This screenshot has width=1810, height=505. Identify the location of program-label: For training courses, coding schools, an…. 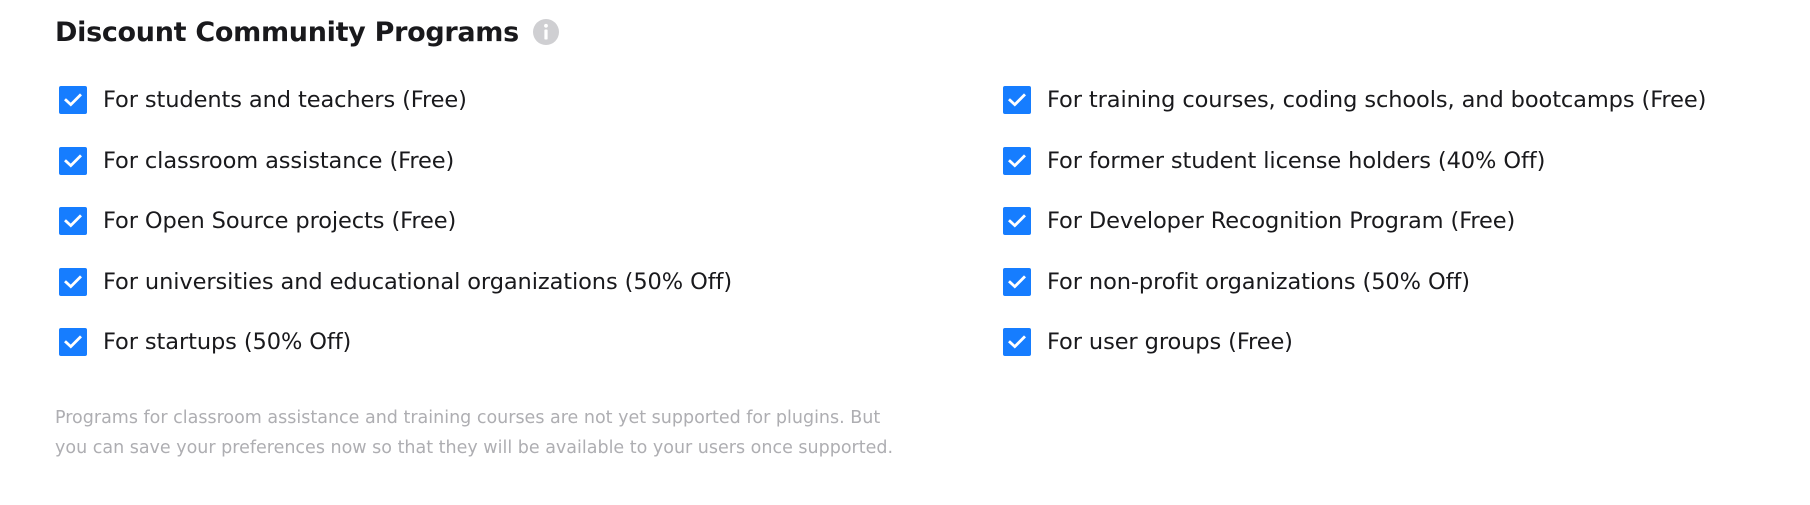
(1377, 100).